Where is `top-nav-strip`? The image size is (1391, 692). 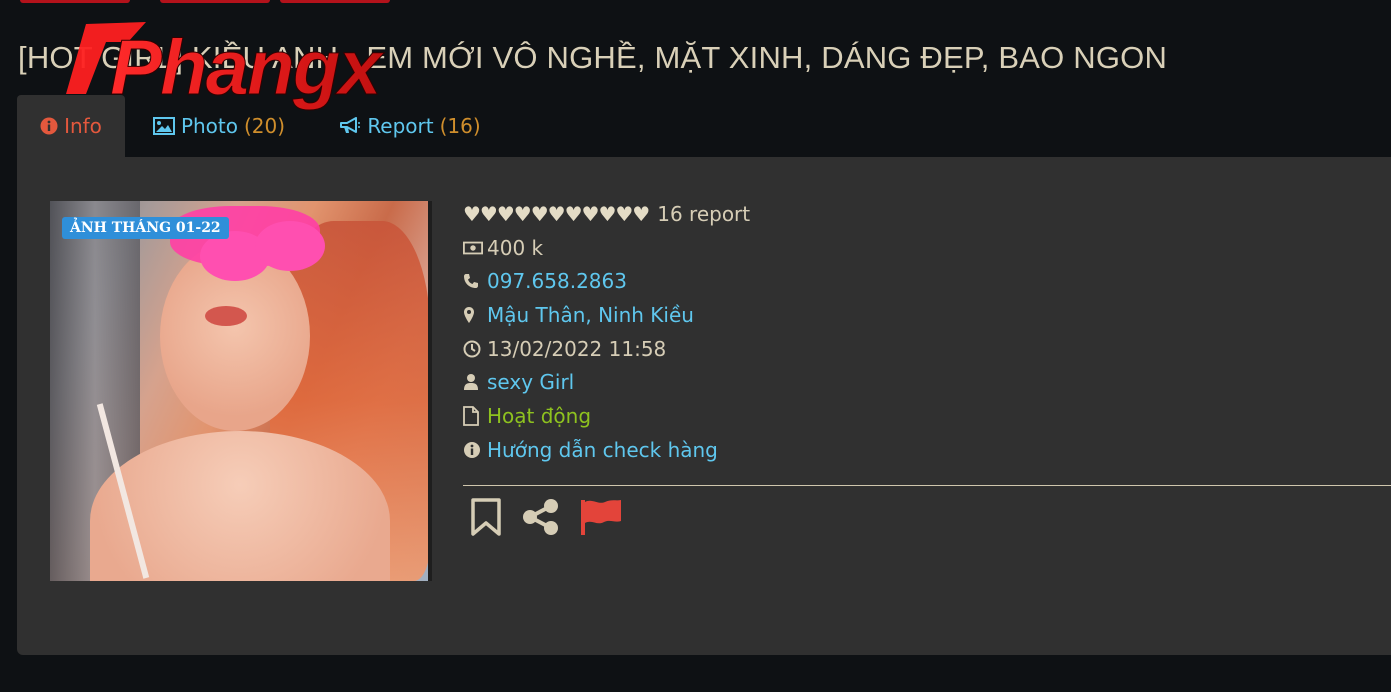
top-nav-strip is located at coordinates (210, 1).